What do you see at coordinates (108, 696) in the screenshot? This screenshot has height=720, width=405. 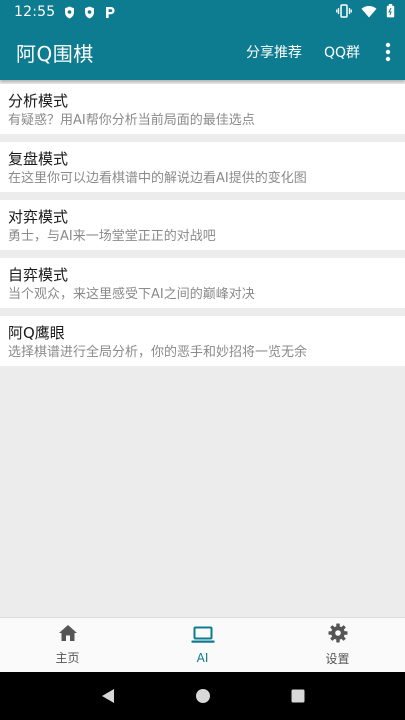 I see `back-icon` at bounding box center [108, 696].